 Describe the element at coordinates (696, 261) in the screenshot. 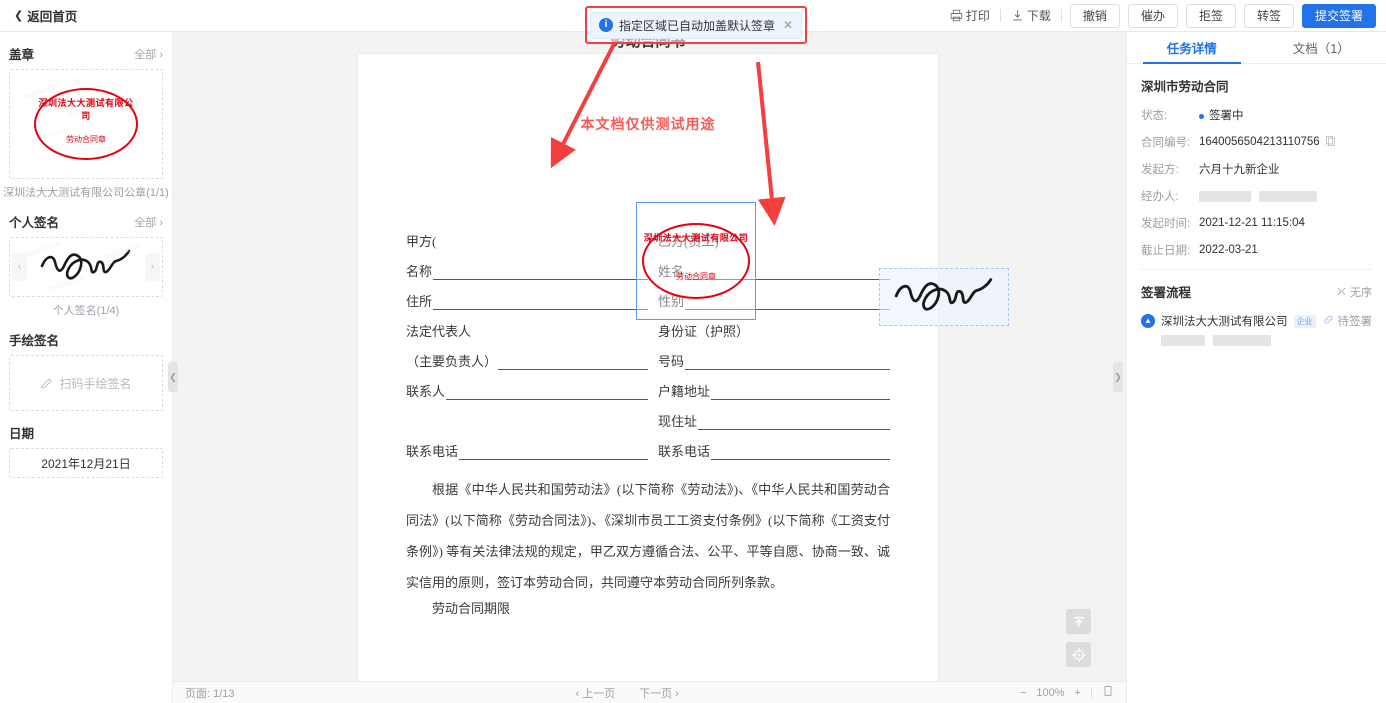

I see `placed-seal-field: 深圳法大大测试有限公司 劳动合同章` at that location.